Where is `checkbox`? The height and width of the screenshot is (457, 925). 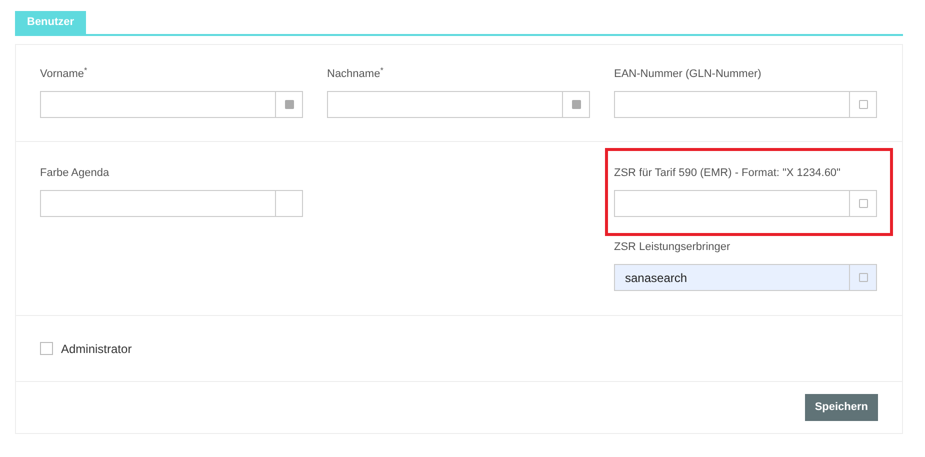 checkbox is located at coordinates (46, 348).